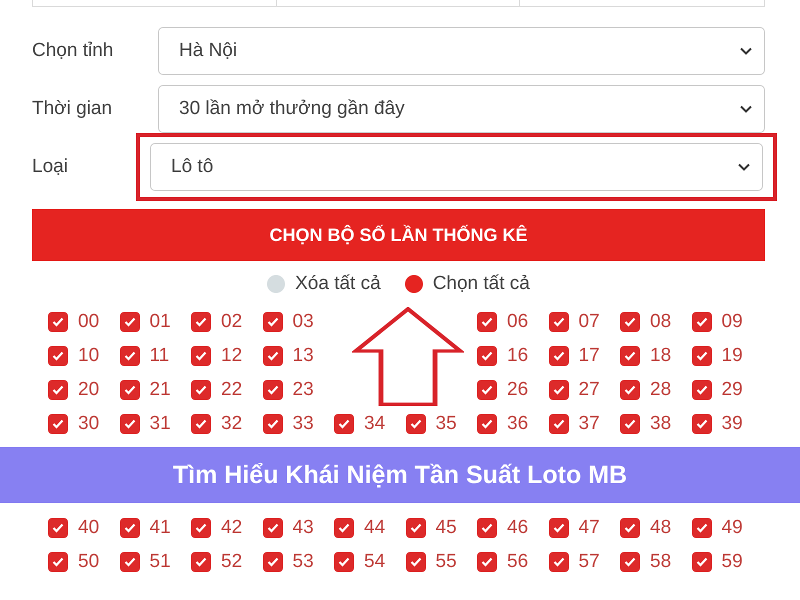 This screenshot has width=800, height=600. What do you see at coordinates (589, 356) in the screenshot?
I see `number-label: 17` at bounding box center [589, 356].